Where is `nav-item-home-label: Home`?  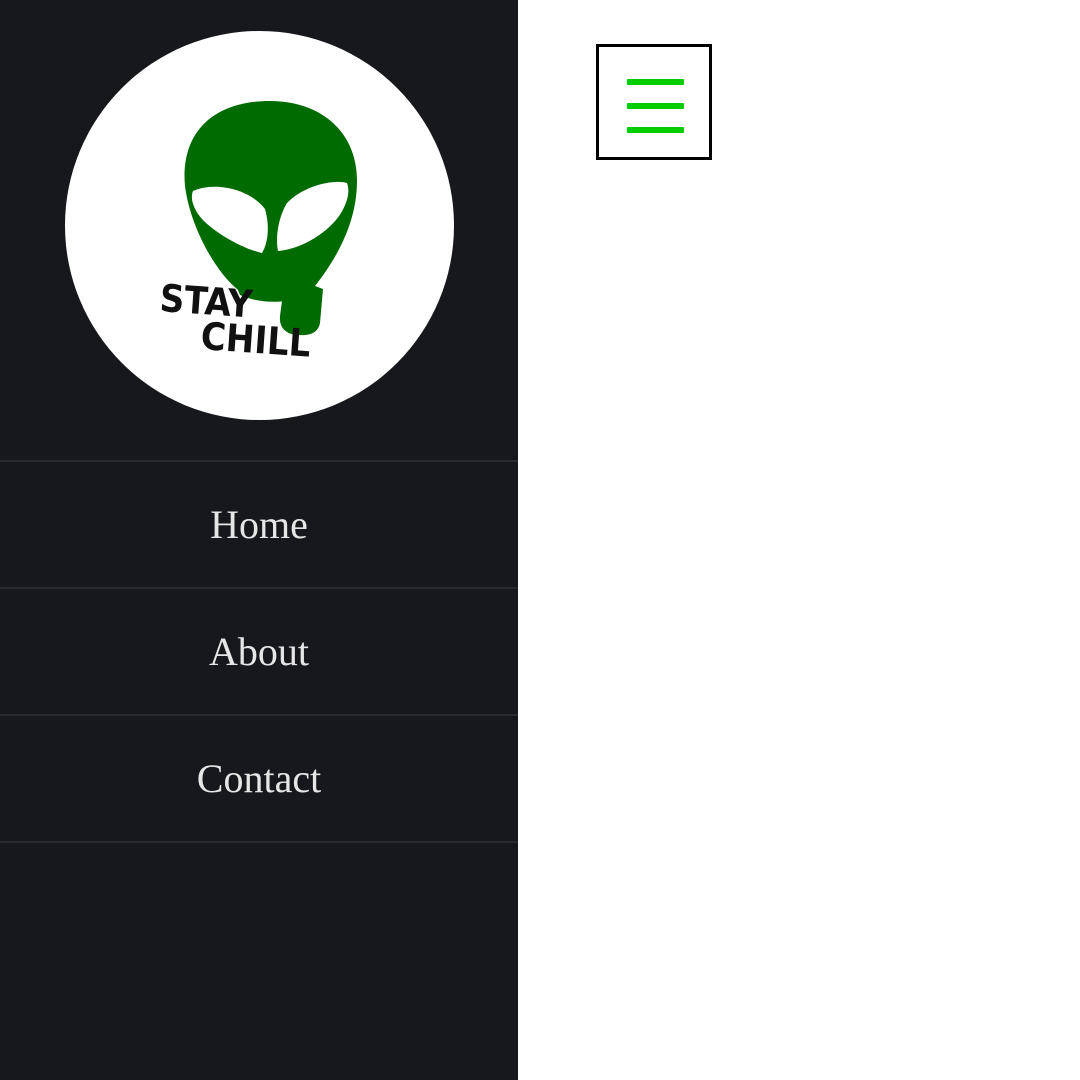 nav-item-home-label: Home is located at coordinates (259, 524).